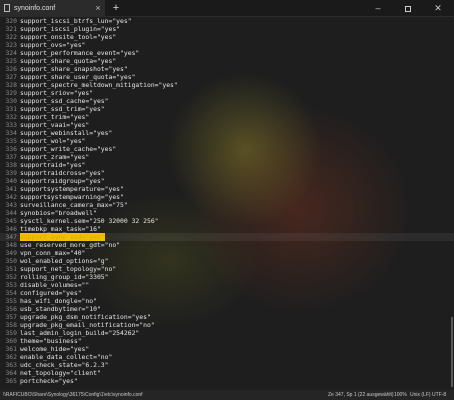 The width and height of the screenshot is (454, 400). What do you see at coordinates (51, 293) in the screenshot?
I see `line-text: configured="yes"` at bounding box center [51, 293].